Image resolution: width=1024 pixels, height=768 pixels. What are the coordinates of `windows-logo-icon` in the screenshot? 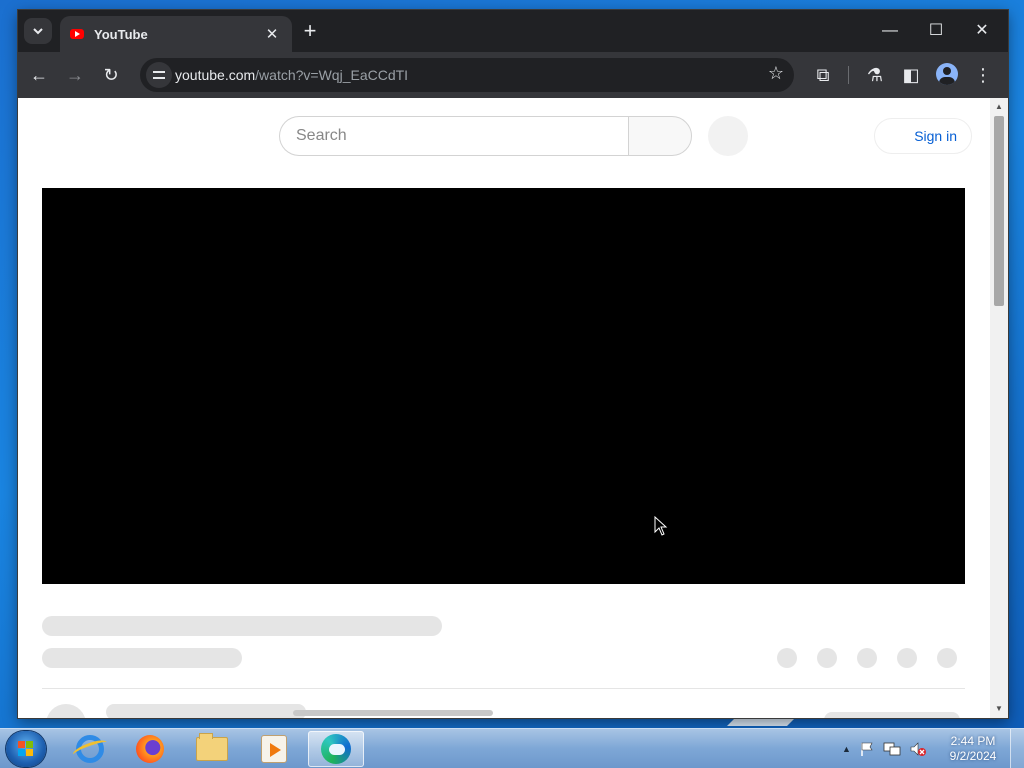 It's located at (26, 749).